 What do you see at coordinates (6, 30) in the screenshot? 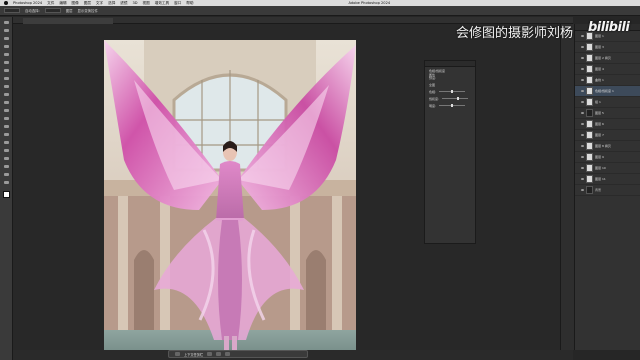
I see `marquee-tool-icon` at bounding box center [6, 30].